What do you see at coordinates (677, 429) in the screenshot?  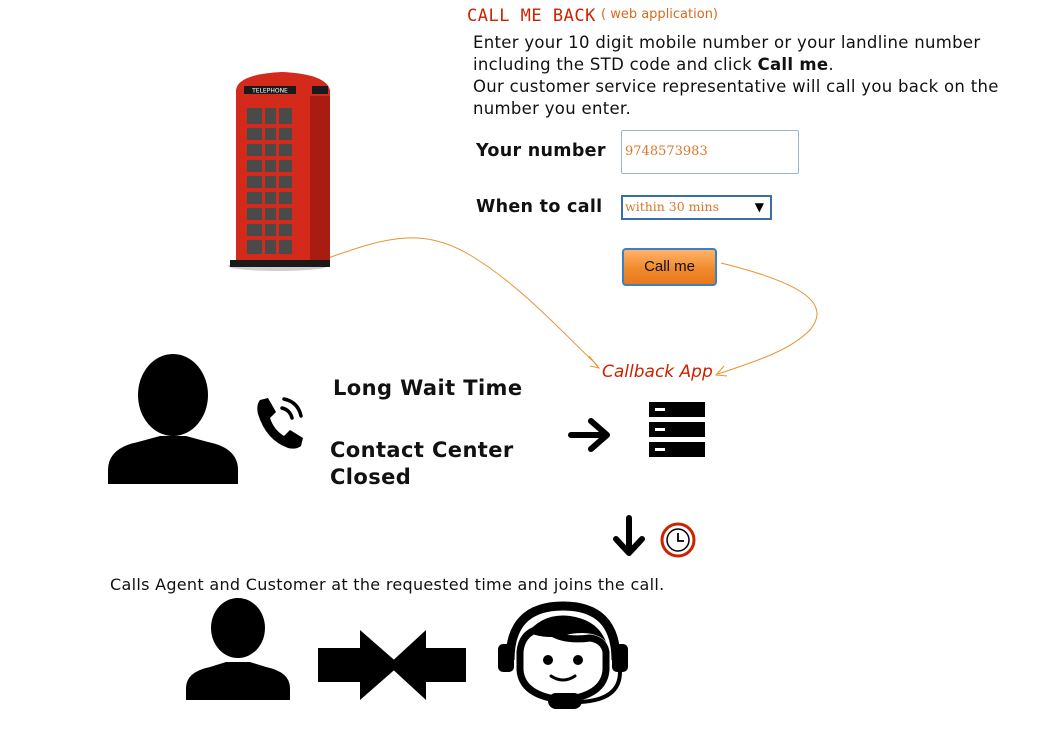 I see `server-icon` at bounding box center [677, 429].